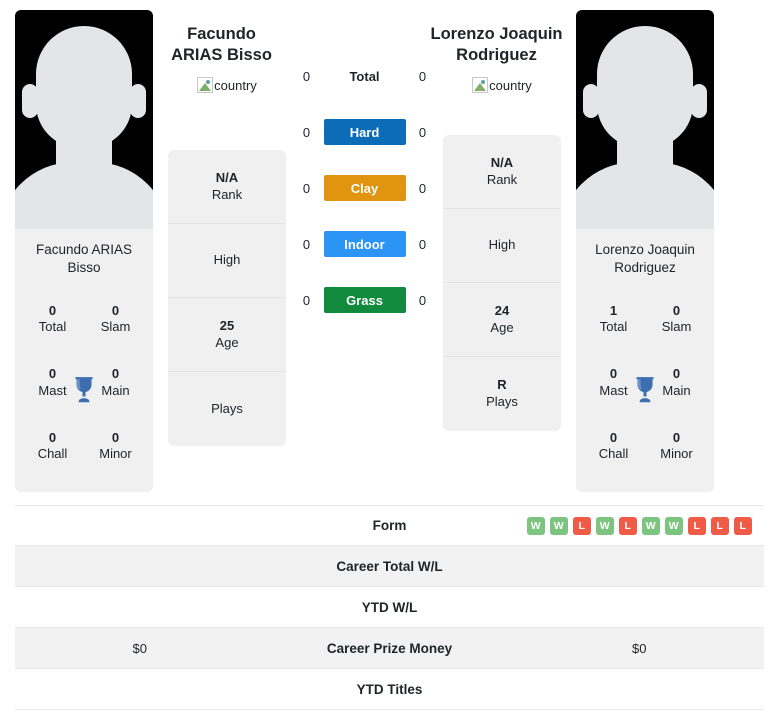 The width and height of the screenshot is (779, 719). I want to click on left-info-age-label: Age, so click(227, 342).